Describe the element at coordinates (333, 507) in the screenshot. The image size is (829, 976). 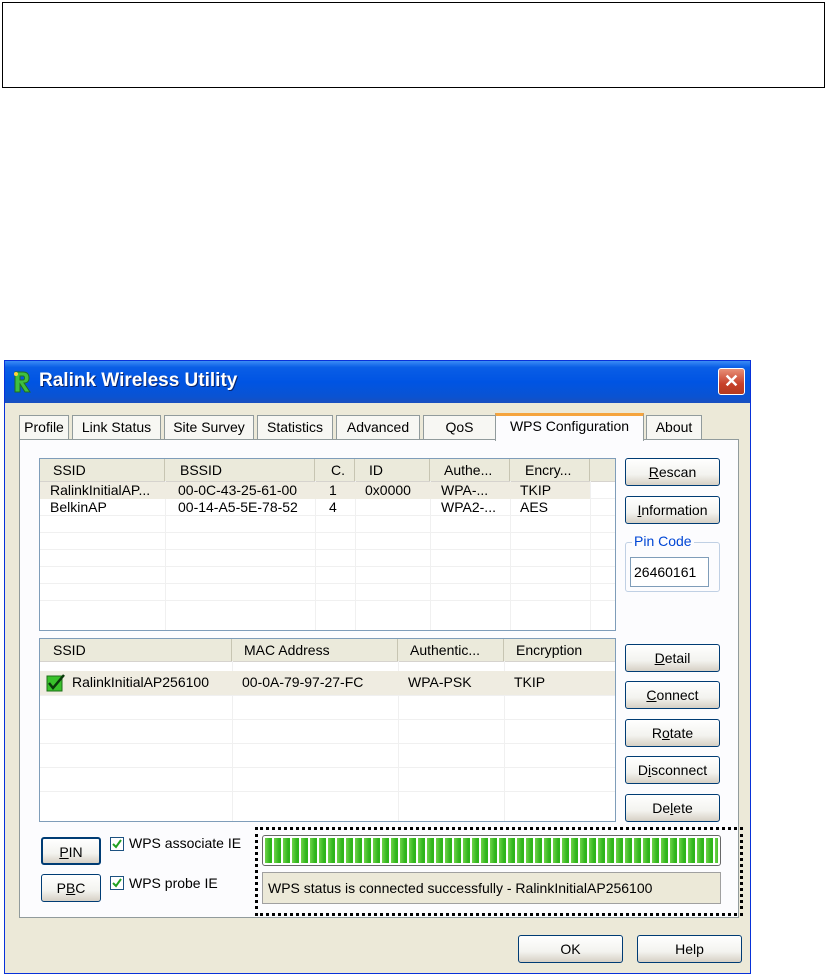
I see `ap-channel: 4` at that location.